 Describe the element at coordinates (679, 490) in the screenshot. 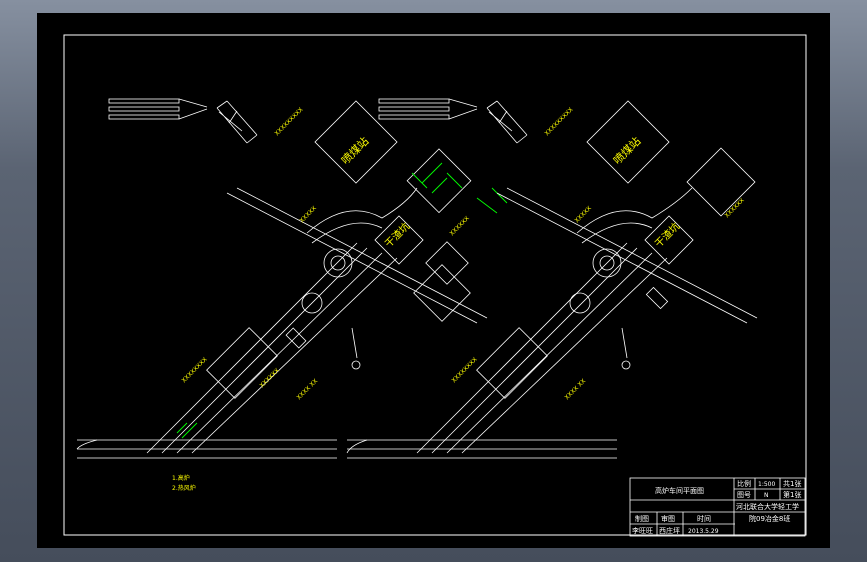

I see `drawing-title: 高炉车间平面图` at that location.